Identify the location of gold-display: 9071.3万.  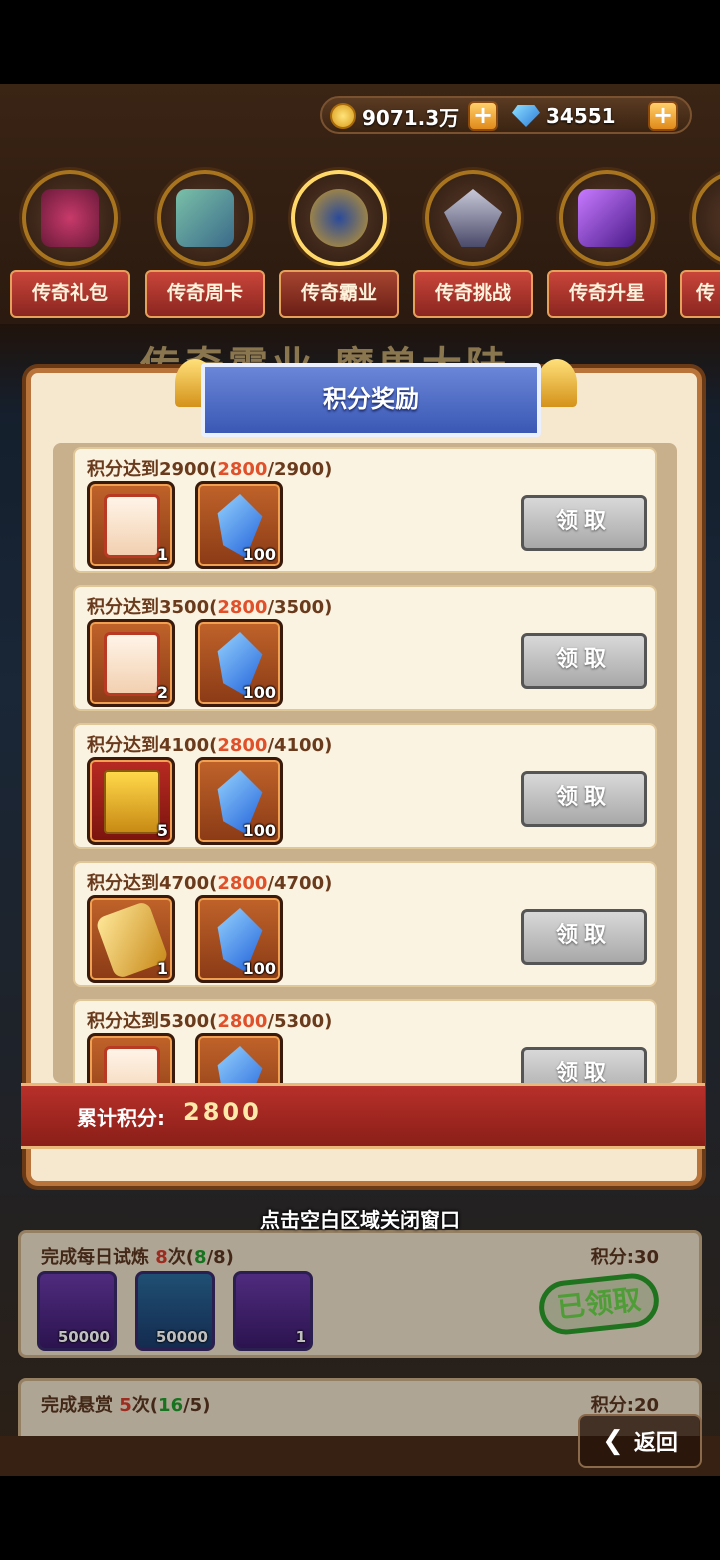
(394, 116).